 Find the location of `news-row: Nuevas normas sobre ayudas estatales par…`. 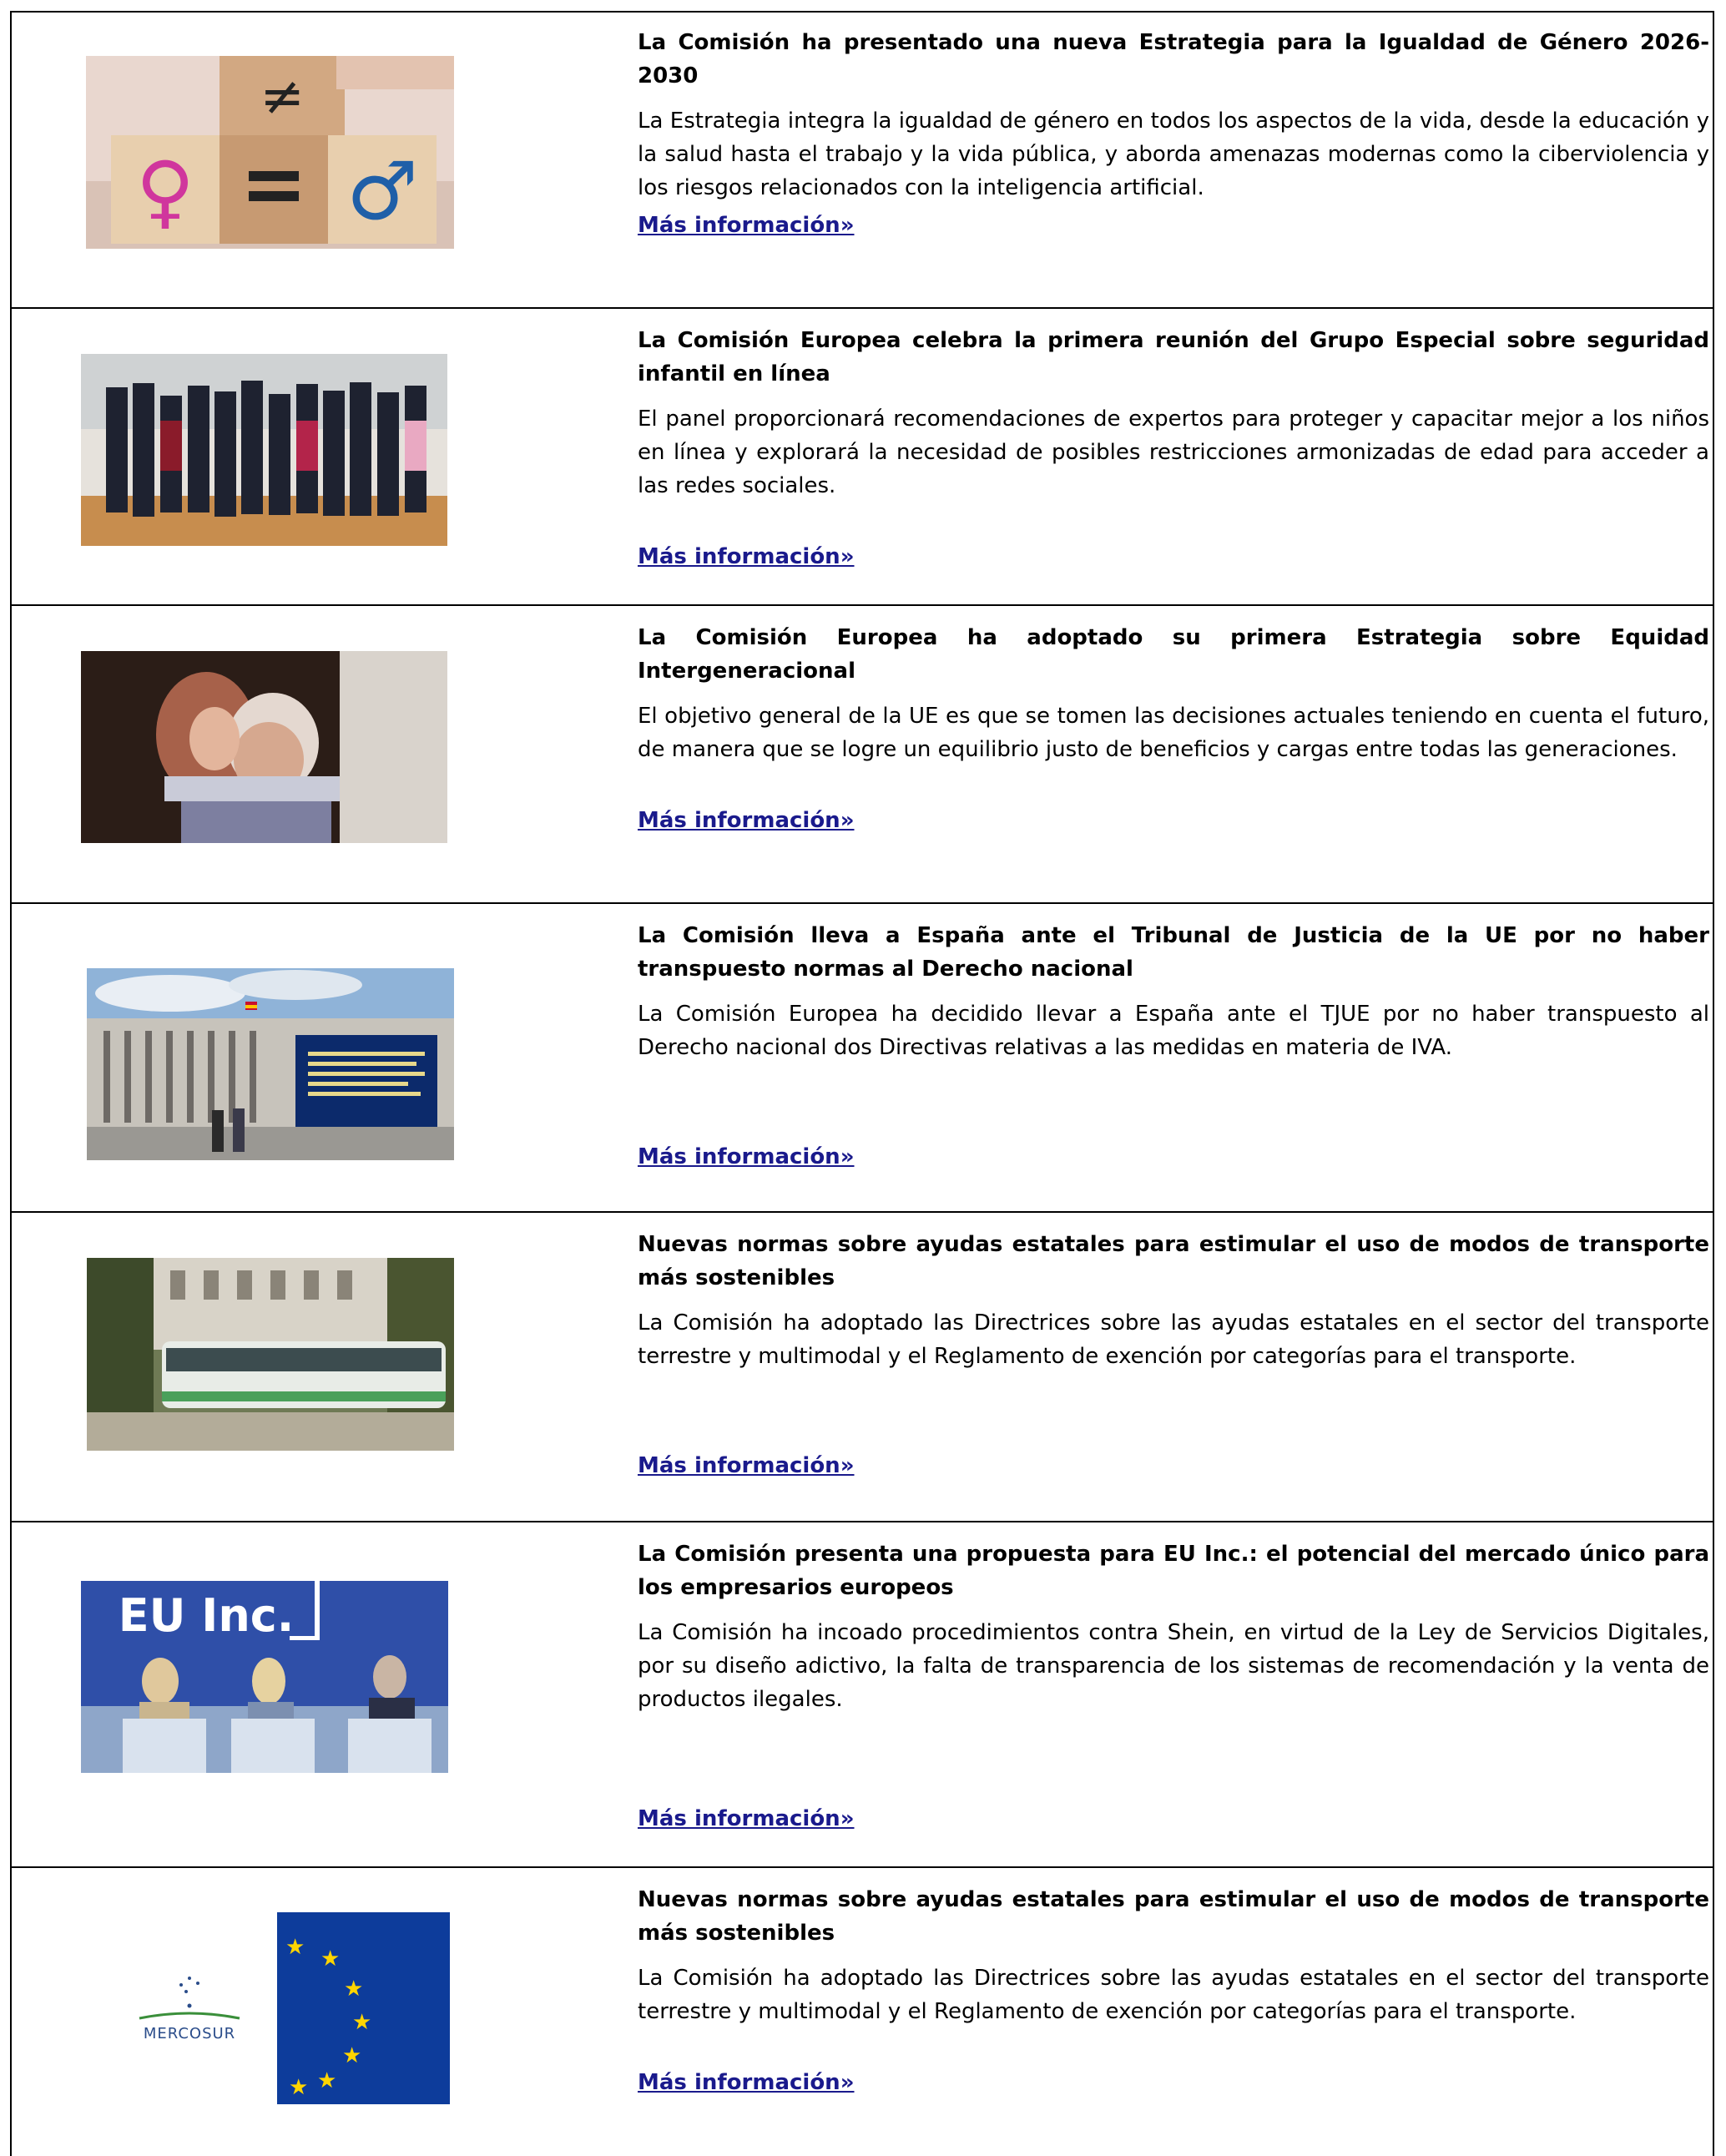

news-row: Nuevas normas sobre ayudas estatales par… is located at coordinates (862, 1367).